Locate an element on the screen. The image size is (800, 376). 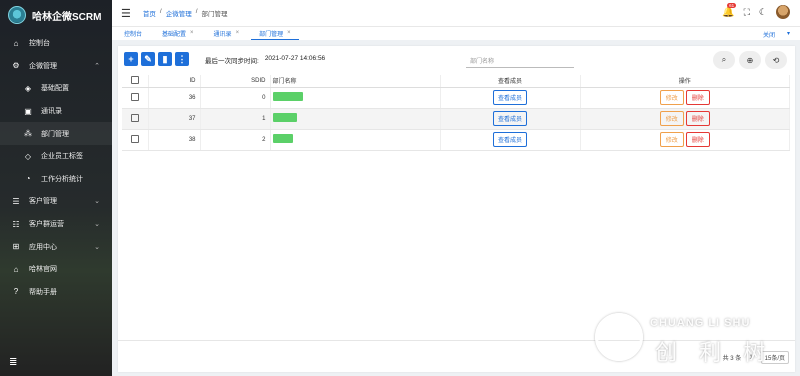
delete-button: ▮ is located at coordinates (165, 59).